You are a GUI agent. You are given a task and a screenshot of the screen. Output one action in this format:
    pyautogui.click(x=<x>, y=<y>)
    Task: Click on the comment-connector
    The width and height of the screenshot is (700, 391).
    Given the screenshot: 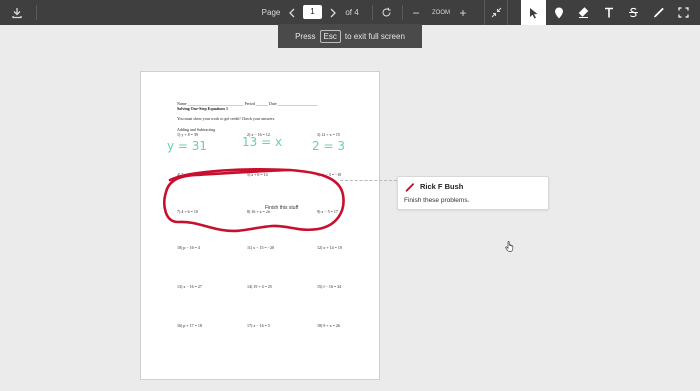 What is the action you would take?
    pyautogui.click(x=368, y=180)
    